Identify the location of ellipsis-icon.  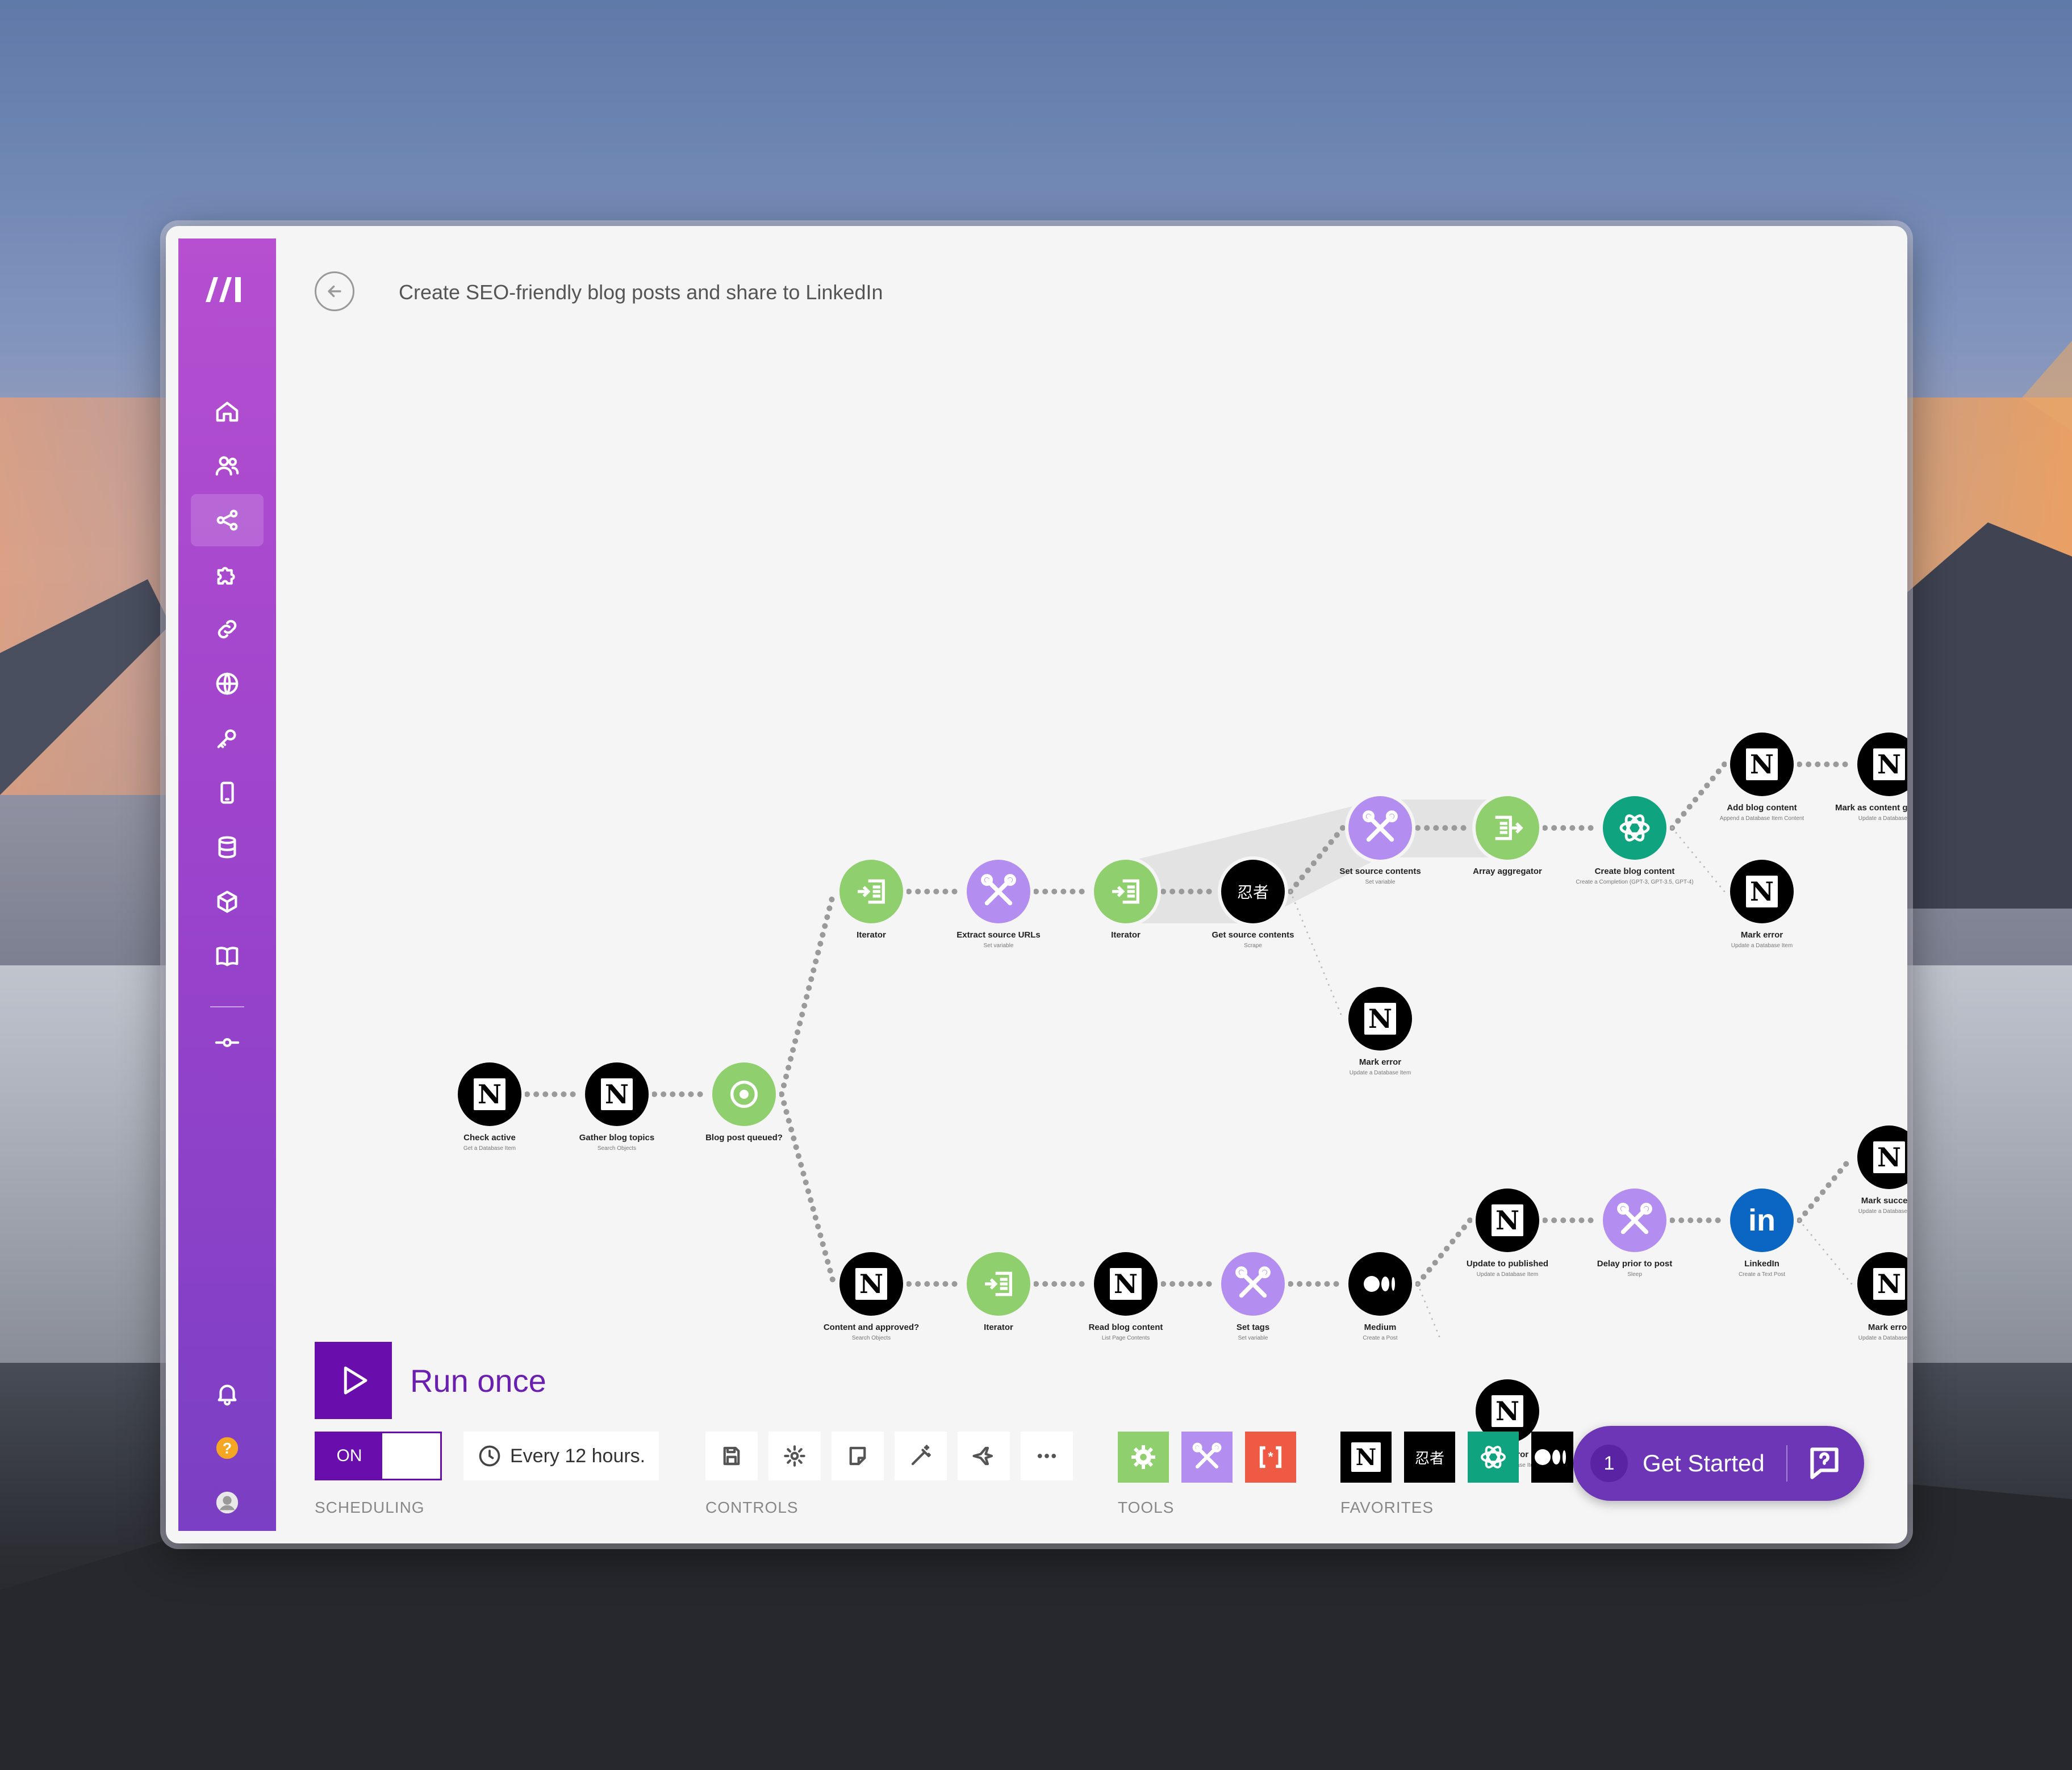
(1046, 1456).